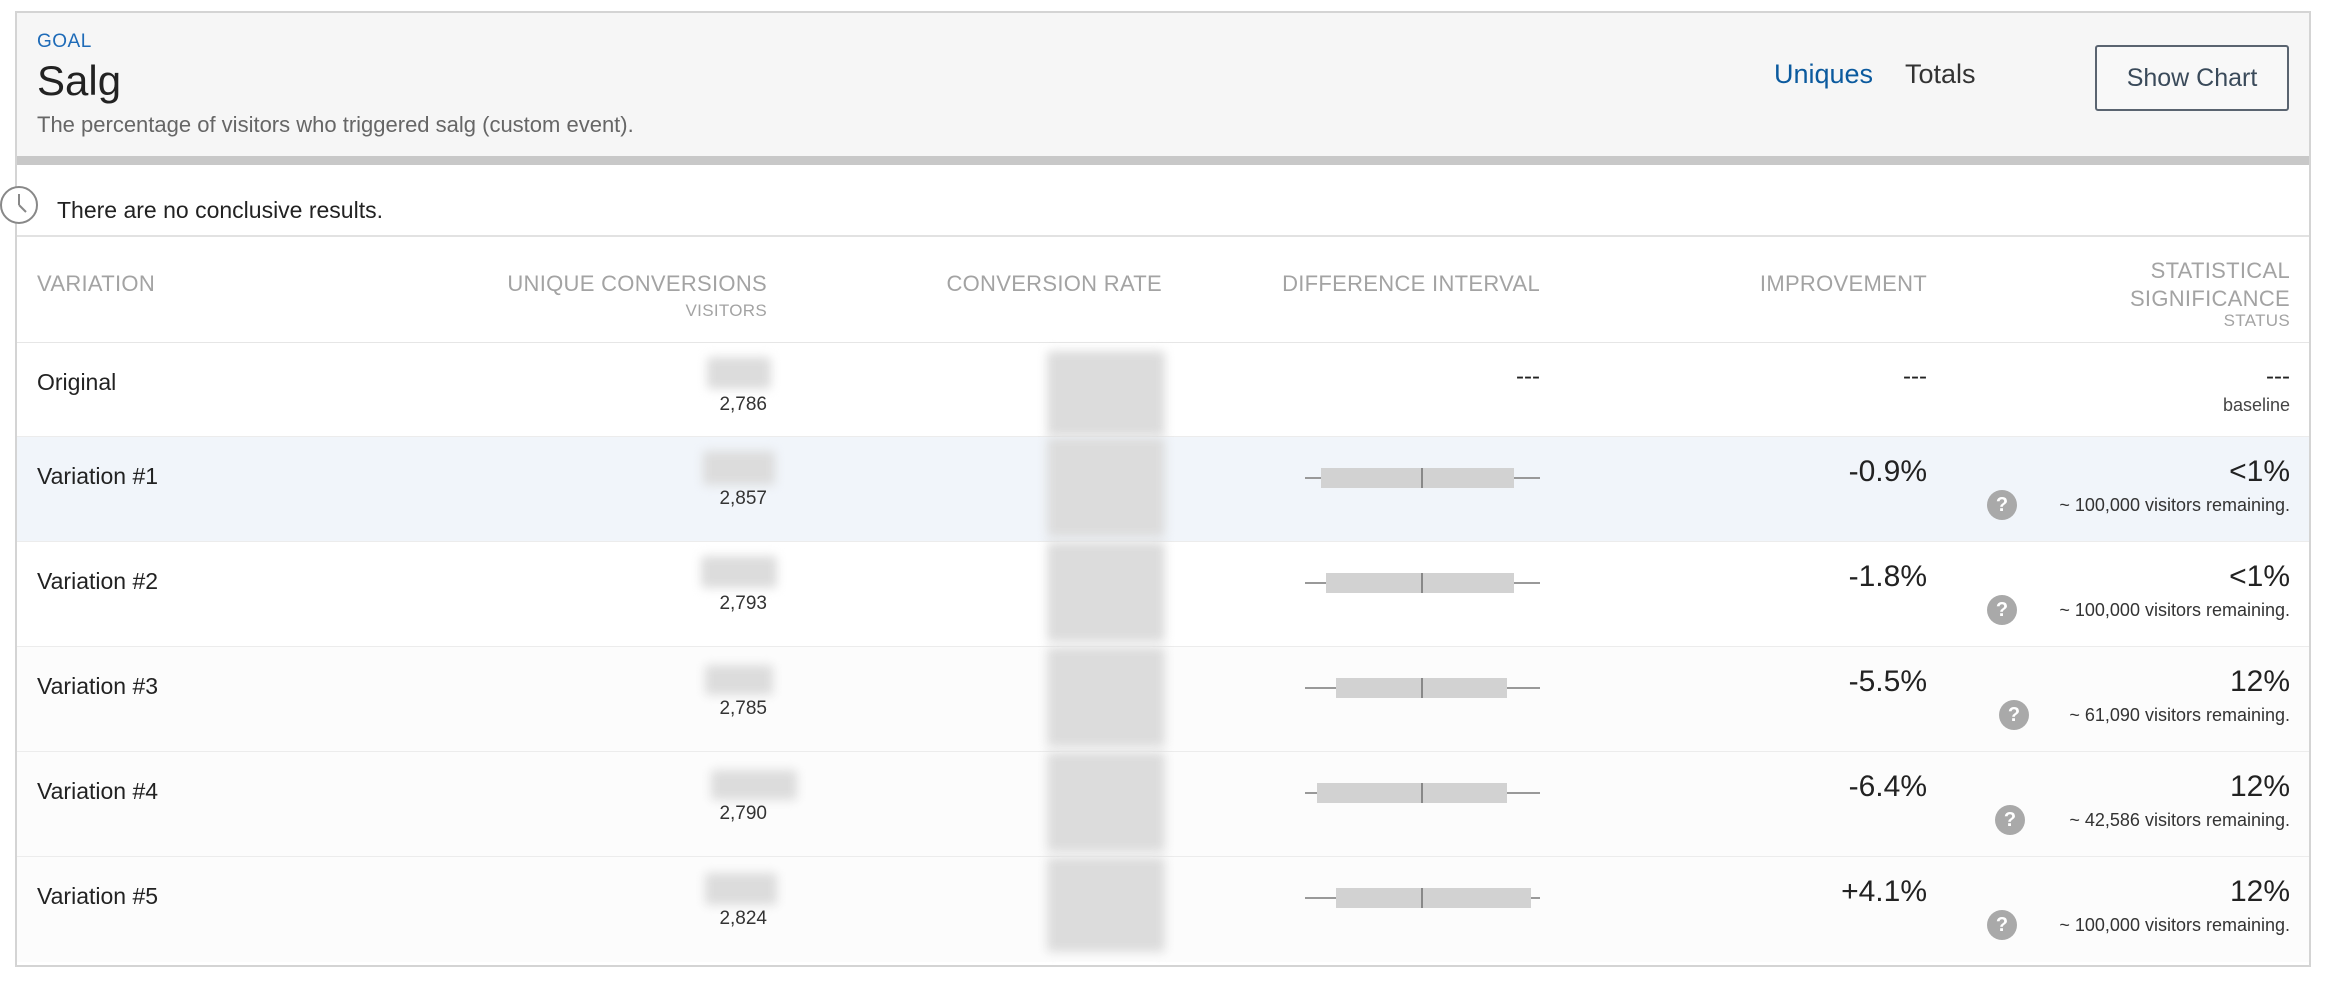  Describe the element at coordinates (1054, 283) in the screenshot. I see `col-conversion-rate: CONVERSION RATE` at that location.